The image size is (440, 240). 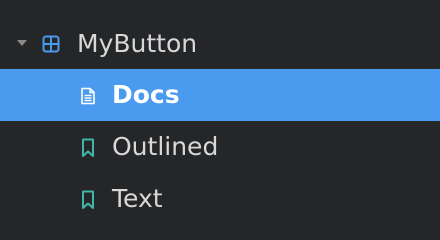 I want to click on document-icon, so click(x=88, y=96).